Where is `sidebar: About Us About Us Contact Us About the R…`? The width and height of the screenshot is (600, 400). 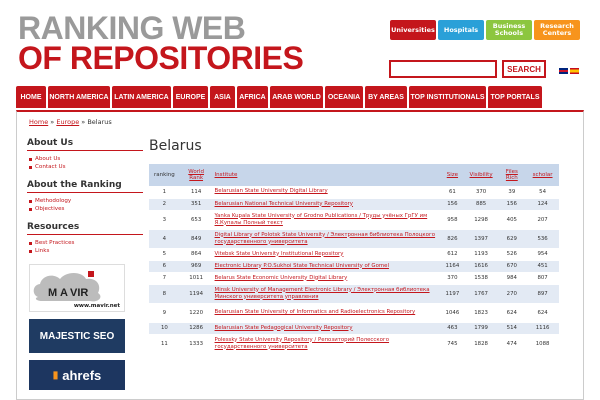 sidebar: About Us About Us Contact Us About the R… is located at coordinates (85, 267).